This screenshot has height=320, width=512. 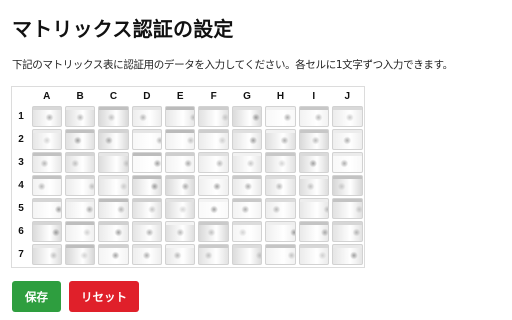 What do you see at coordinates (347, 96) in the screenshot?
I see `column-header: J` at bounding box center [347, 96].